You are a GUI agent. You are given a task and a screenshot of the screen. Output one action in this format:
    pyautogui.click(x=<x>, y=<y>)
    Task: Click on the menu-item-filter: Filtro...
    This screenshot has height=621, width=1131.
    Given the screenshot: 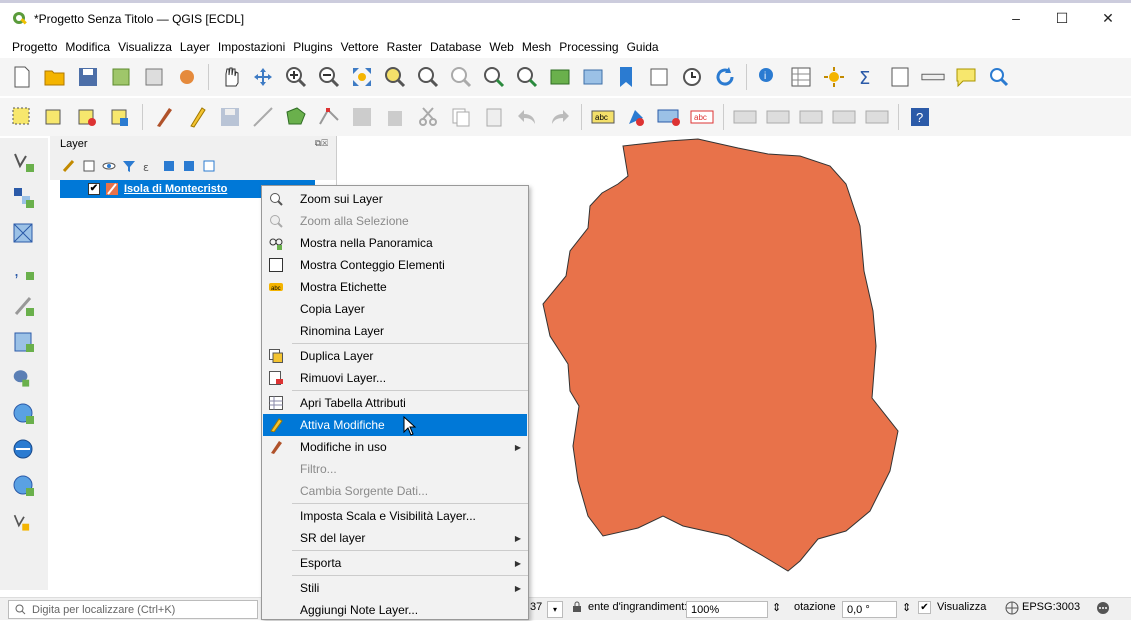 What is the action you would take?
    pyautogui.click(x=395, y=469)
    